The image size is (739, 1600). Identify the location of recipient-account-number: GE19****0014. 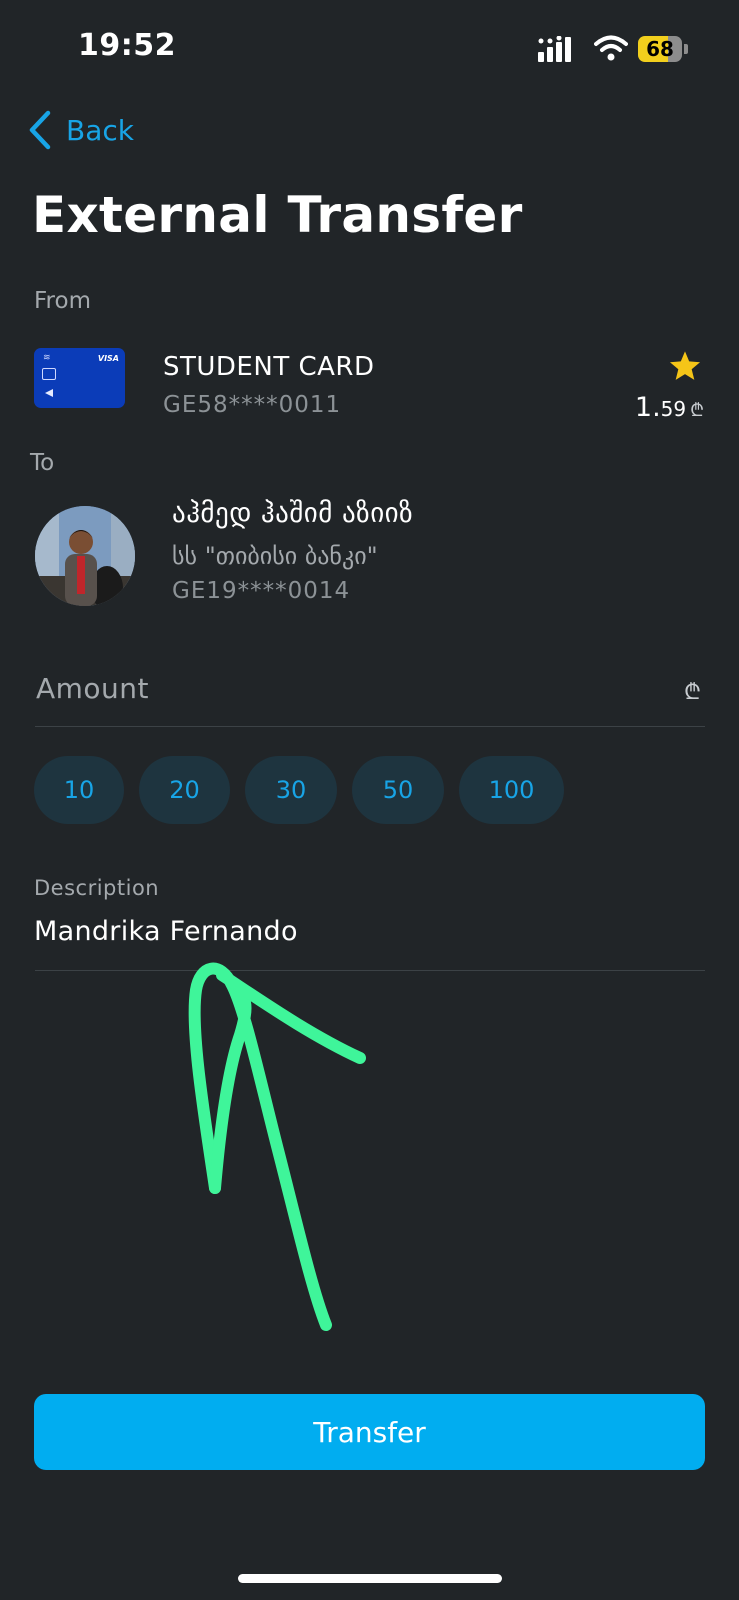
(261, 591).